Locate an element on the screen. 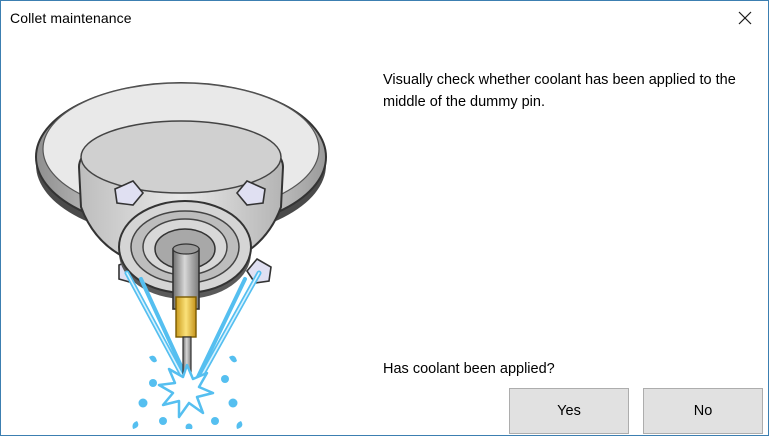 The width and height of the screenshot is (769, 436). close-button is located at coordinates (745, 18).